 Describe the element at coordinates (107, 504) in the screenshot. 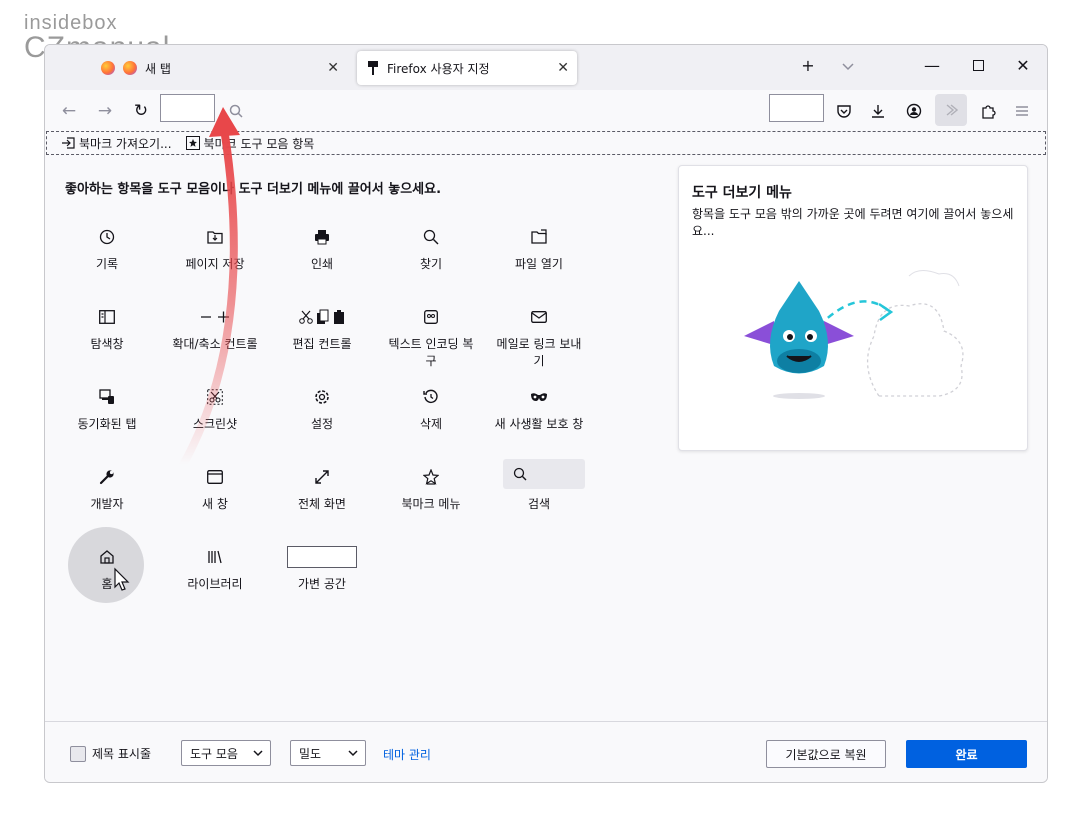

I see `palette-item-label: 개발자` at that location.